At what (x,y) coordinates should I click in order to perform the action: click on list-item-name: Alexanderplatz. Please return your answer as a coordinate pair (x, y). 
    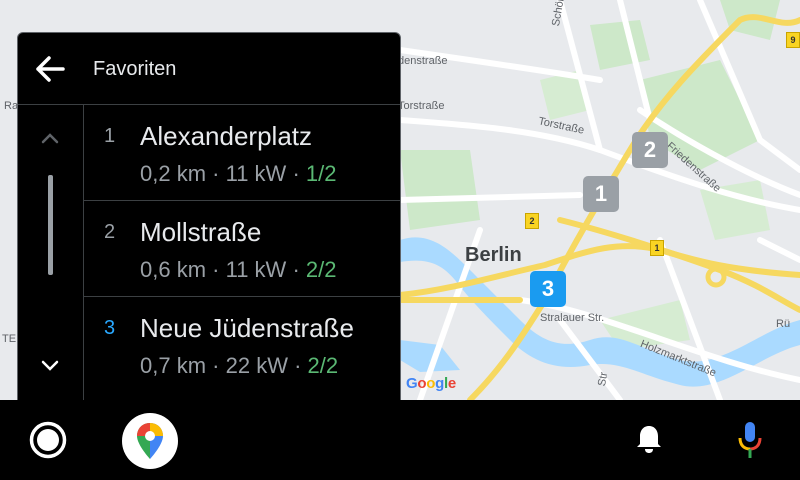
    Looking at the image, I should click on (226, 136).